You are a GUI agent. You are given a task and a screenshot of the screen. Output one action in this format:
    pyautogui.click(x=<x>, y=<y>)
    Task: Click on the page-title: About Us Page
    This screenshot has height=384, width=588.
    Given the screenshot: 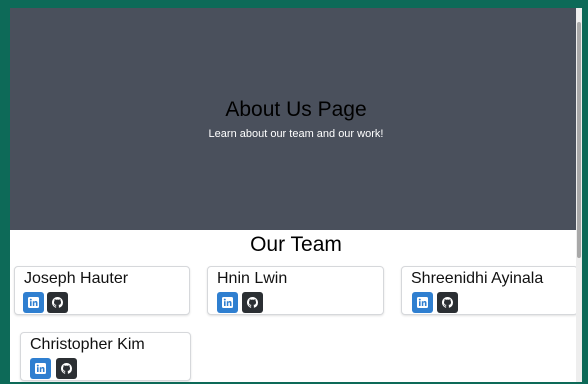 What is the action you would take?
    pyautogui.click(x=296, y=109)
    